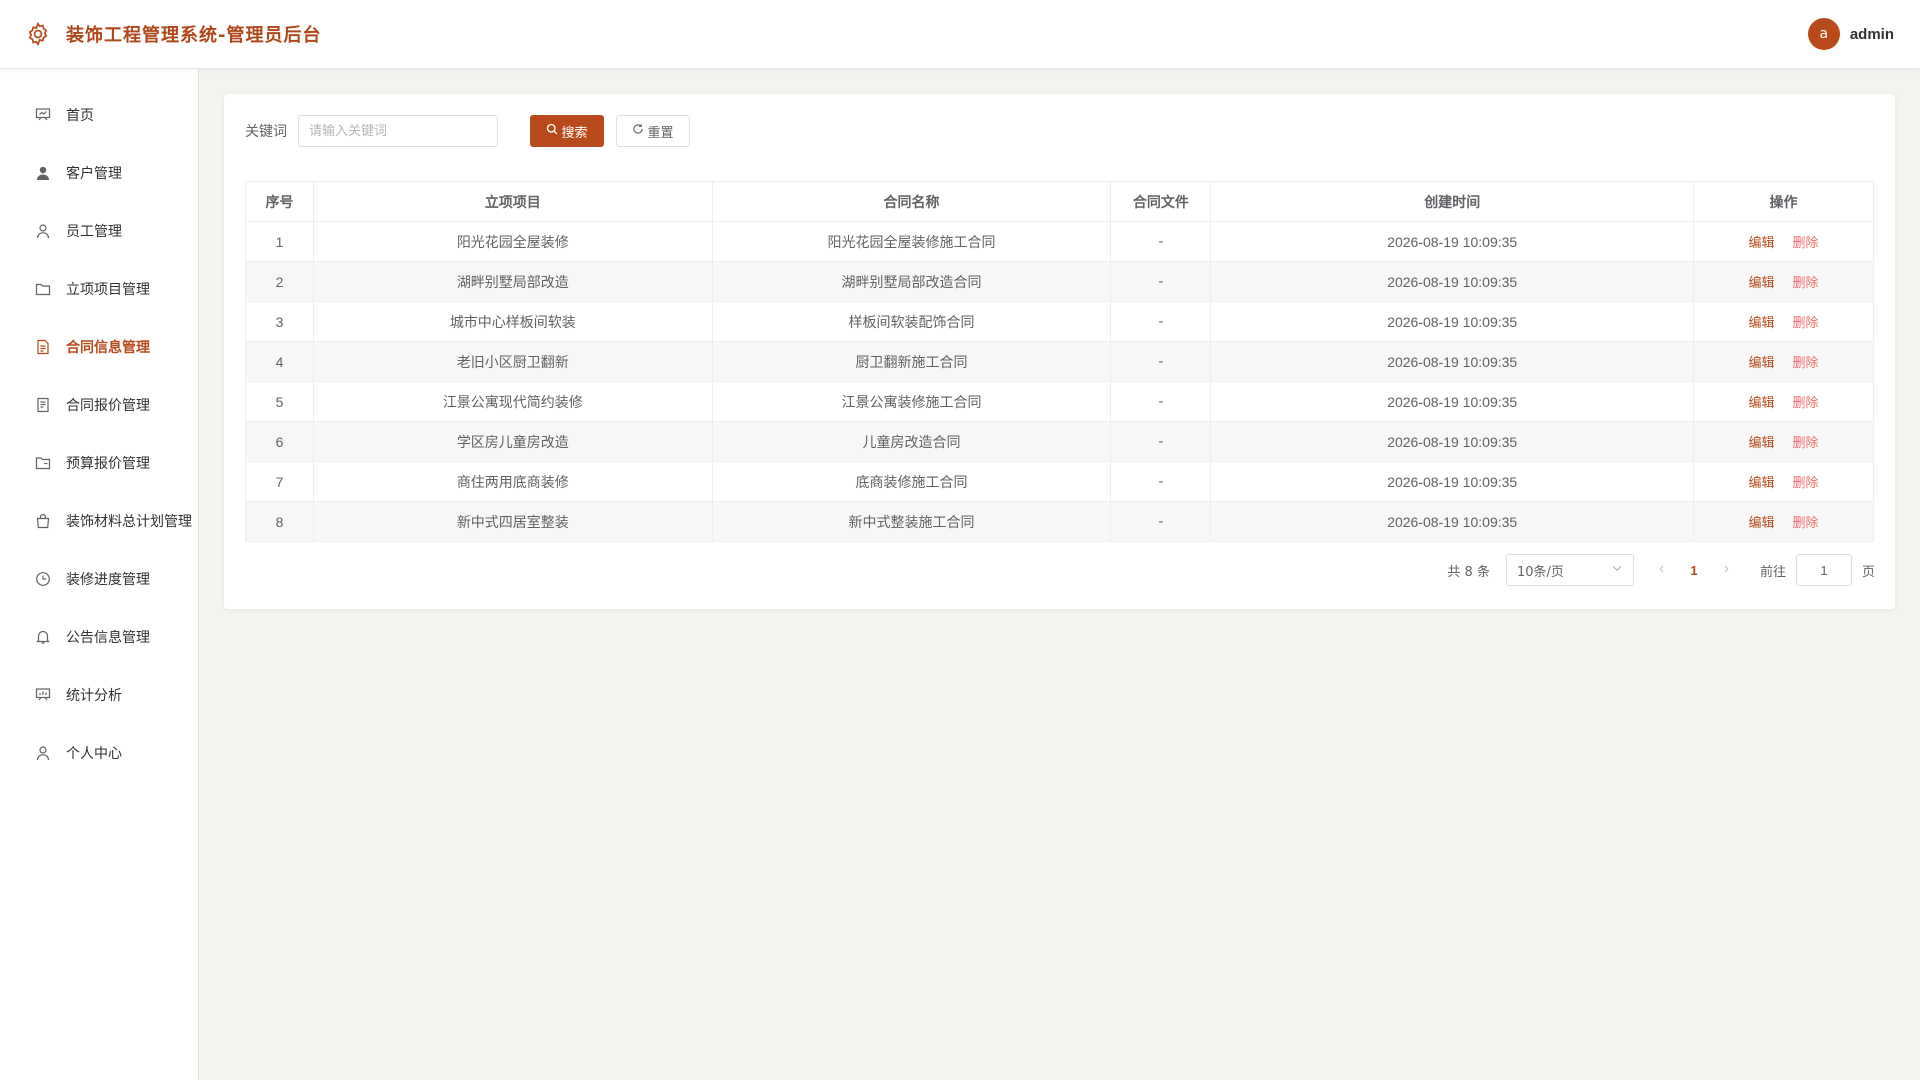 The width and height of the screenshot is (1920, 1080). I want to click on avatar: a, so click(1823, 34).